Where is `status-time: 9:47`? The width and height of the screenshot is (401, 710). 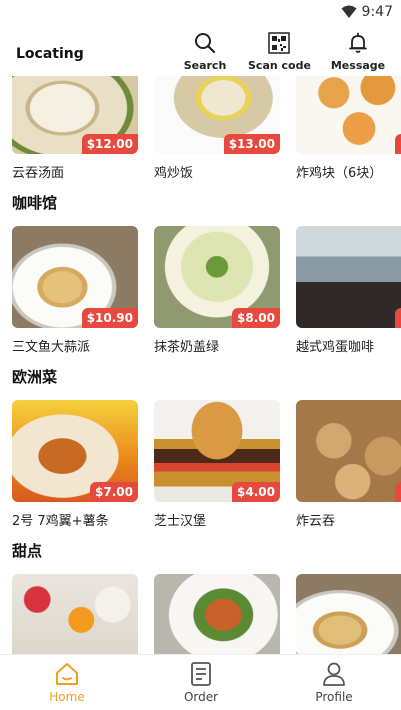 status-time: 9:47 is located at coordinates (377, 12).